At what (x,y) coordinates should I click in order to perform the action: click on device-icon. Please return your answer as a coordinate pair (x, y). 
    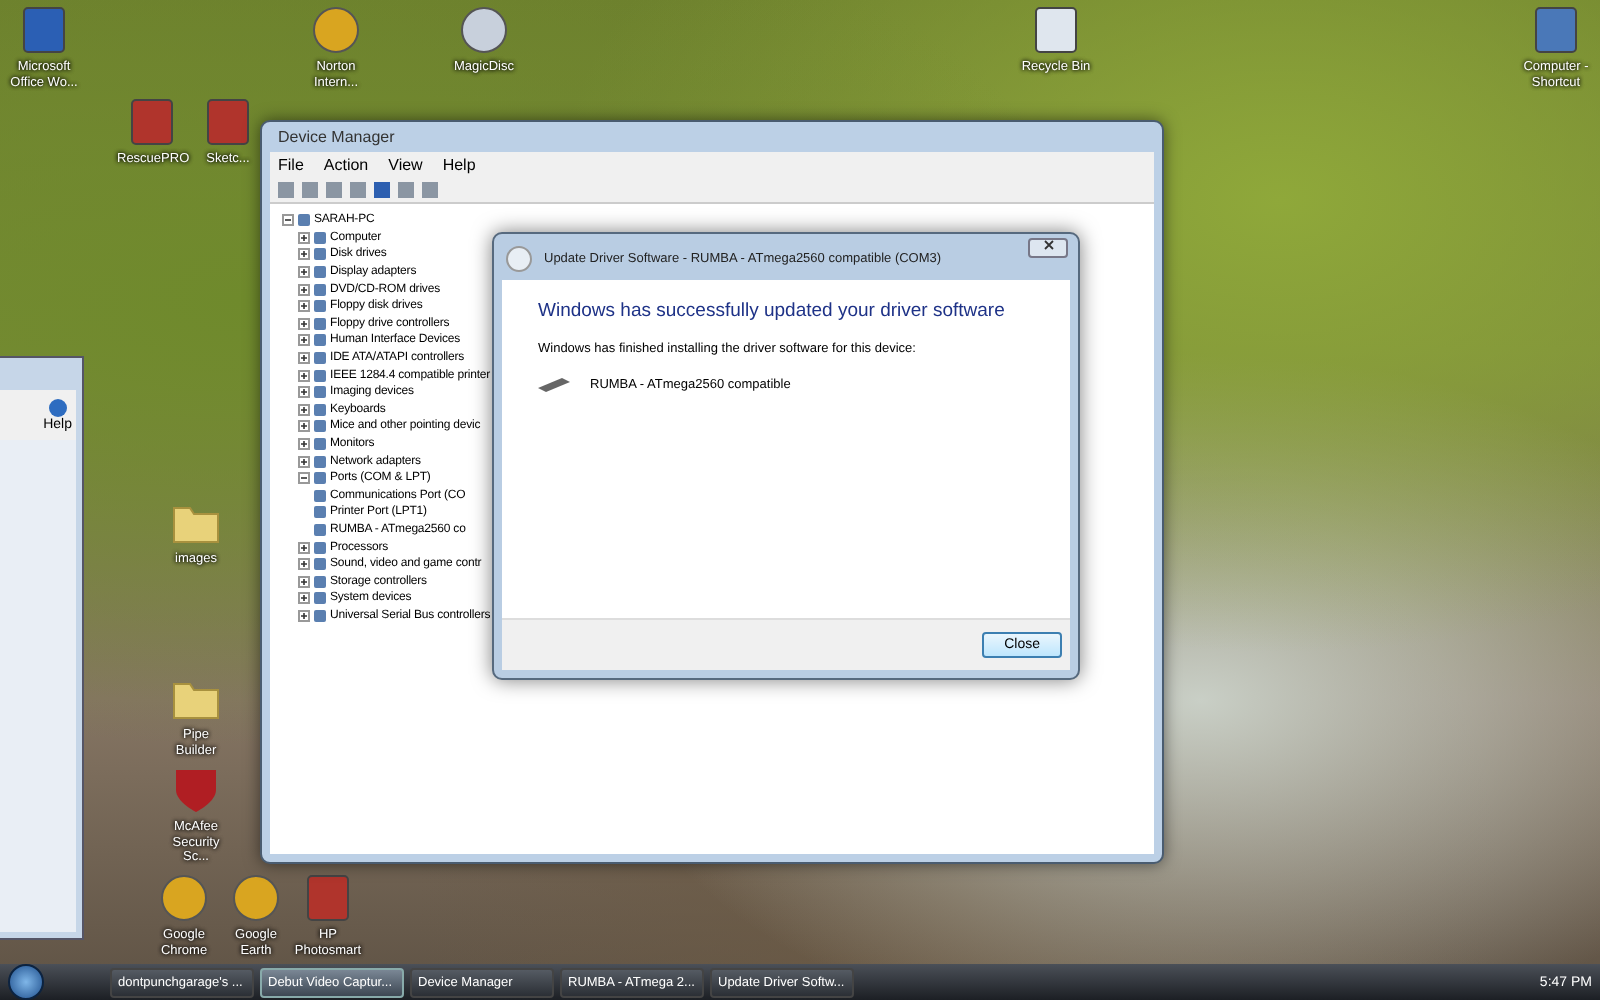
    Looking at the image, I should click on (554, 384).